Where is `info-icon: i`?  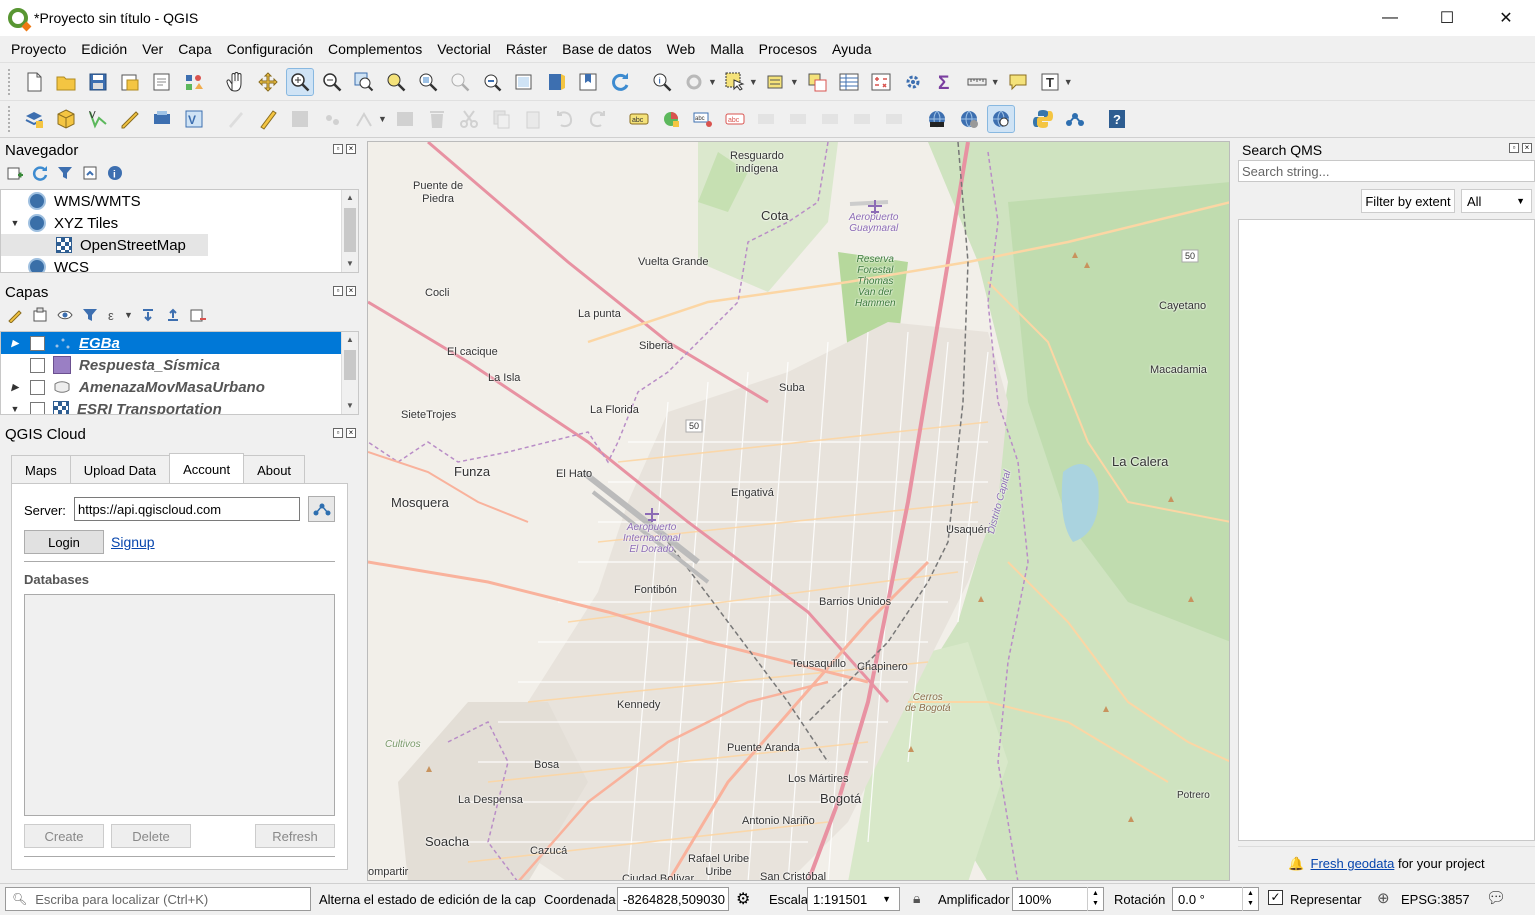
info-icon: i is located at coordinates (115, 173).